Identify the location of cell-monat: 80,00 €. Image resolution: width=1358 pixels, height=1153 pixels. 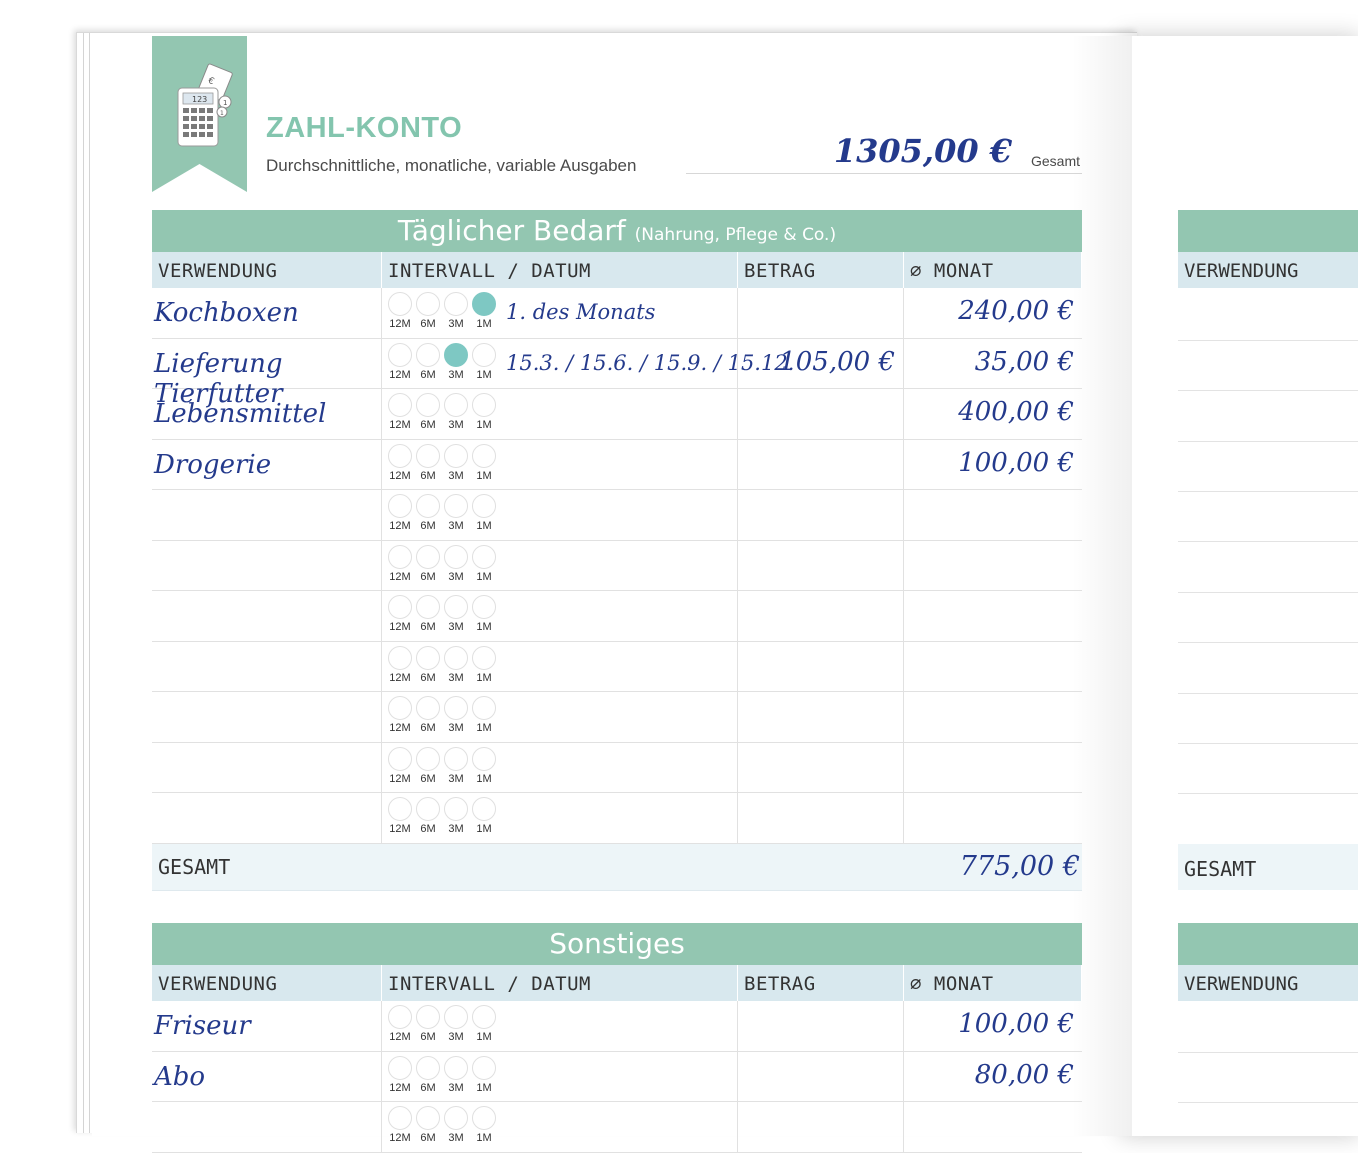
(993, 1077).